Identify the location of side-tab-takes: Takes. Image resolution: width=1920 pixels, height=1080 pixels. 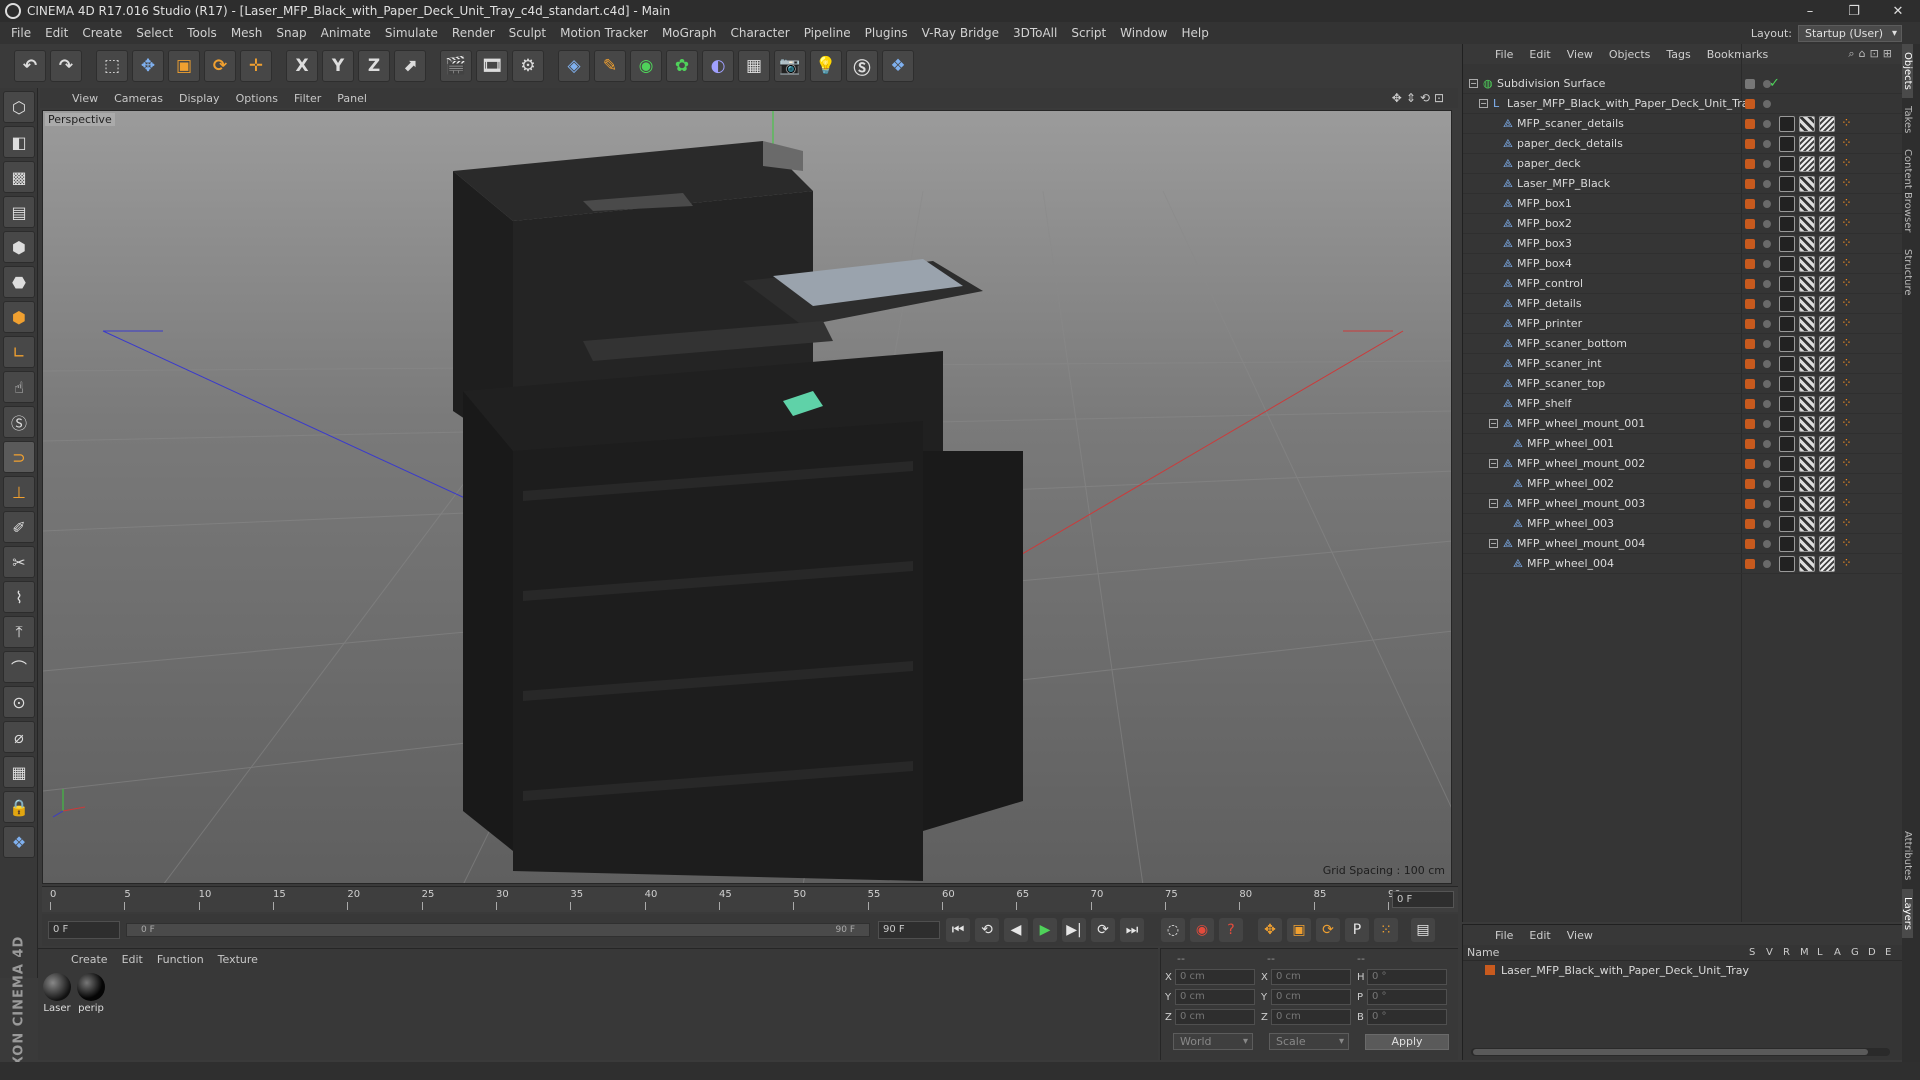
(1907, 119).